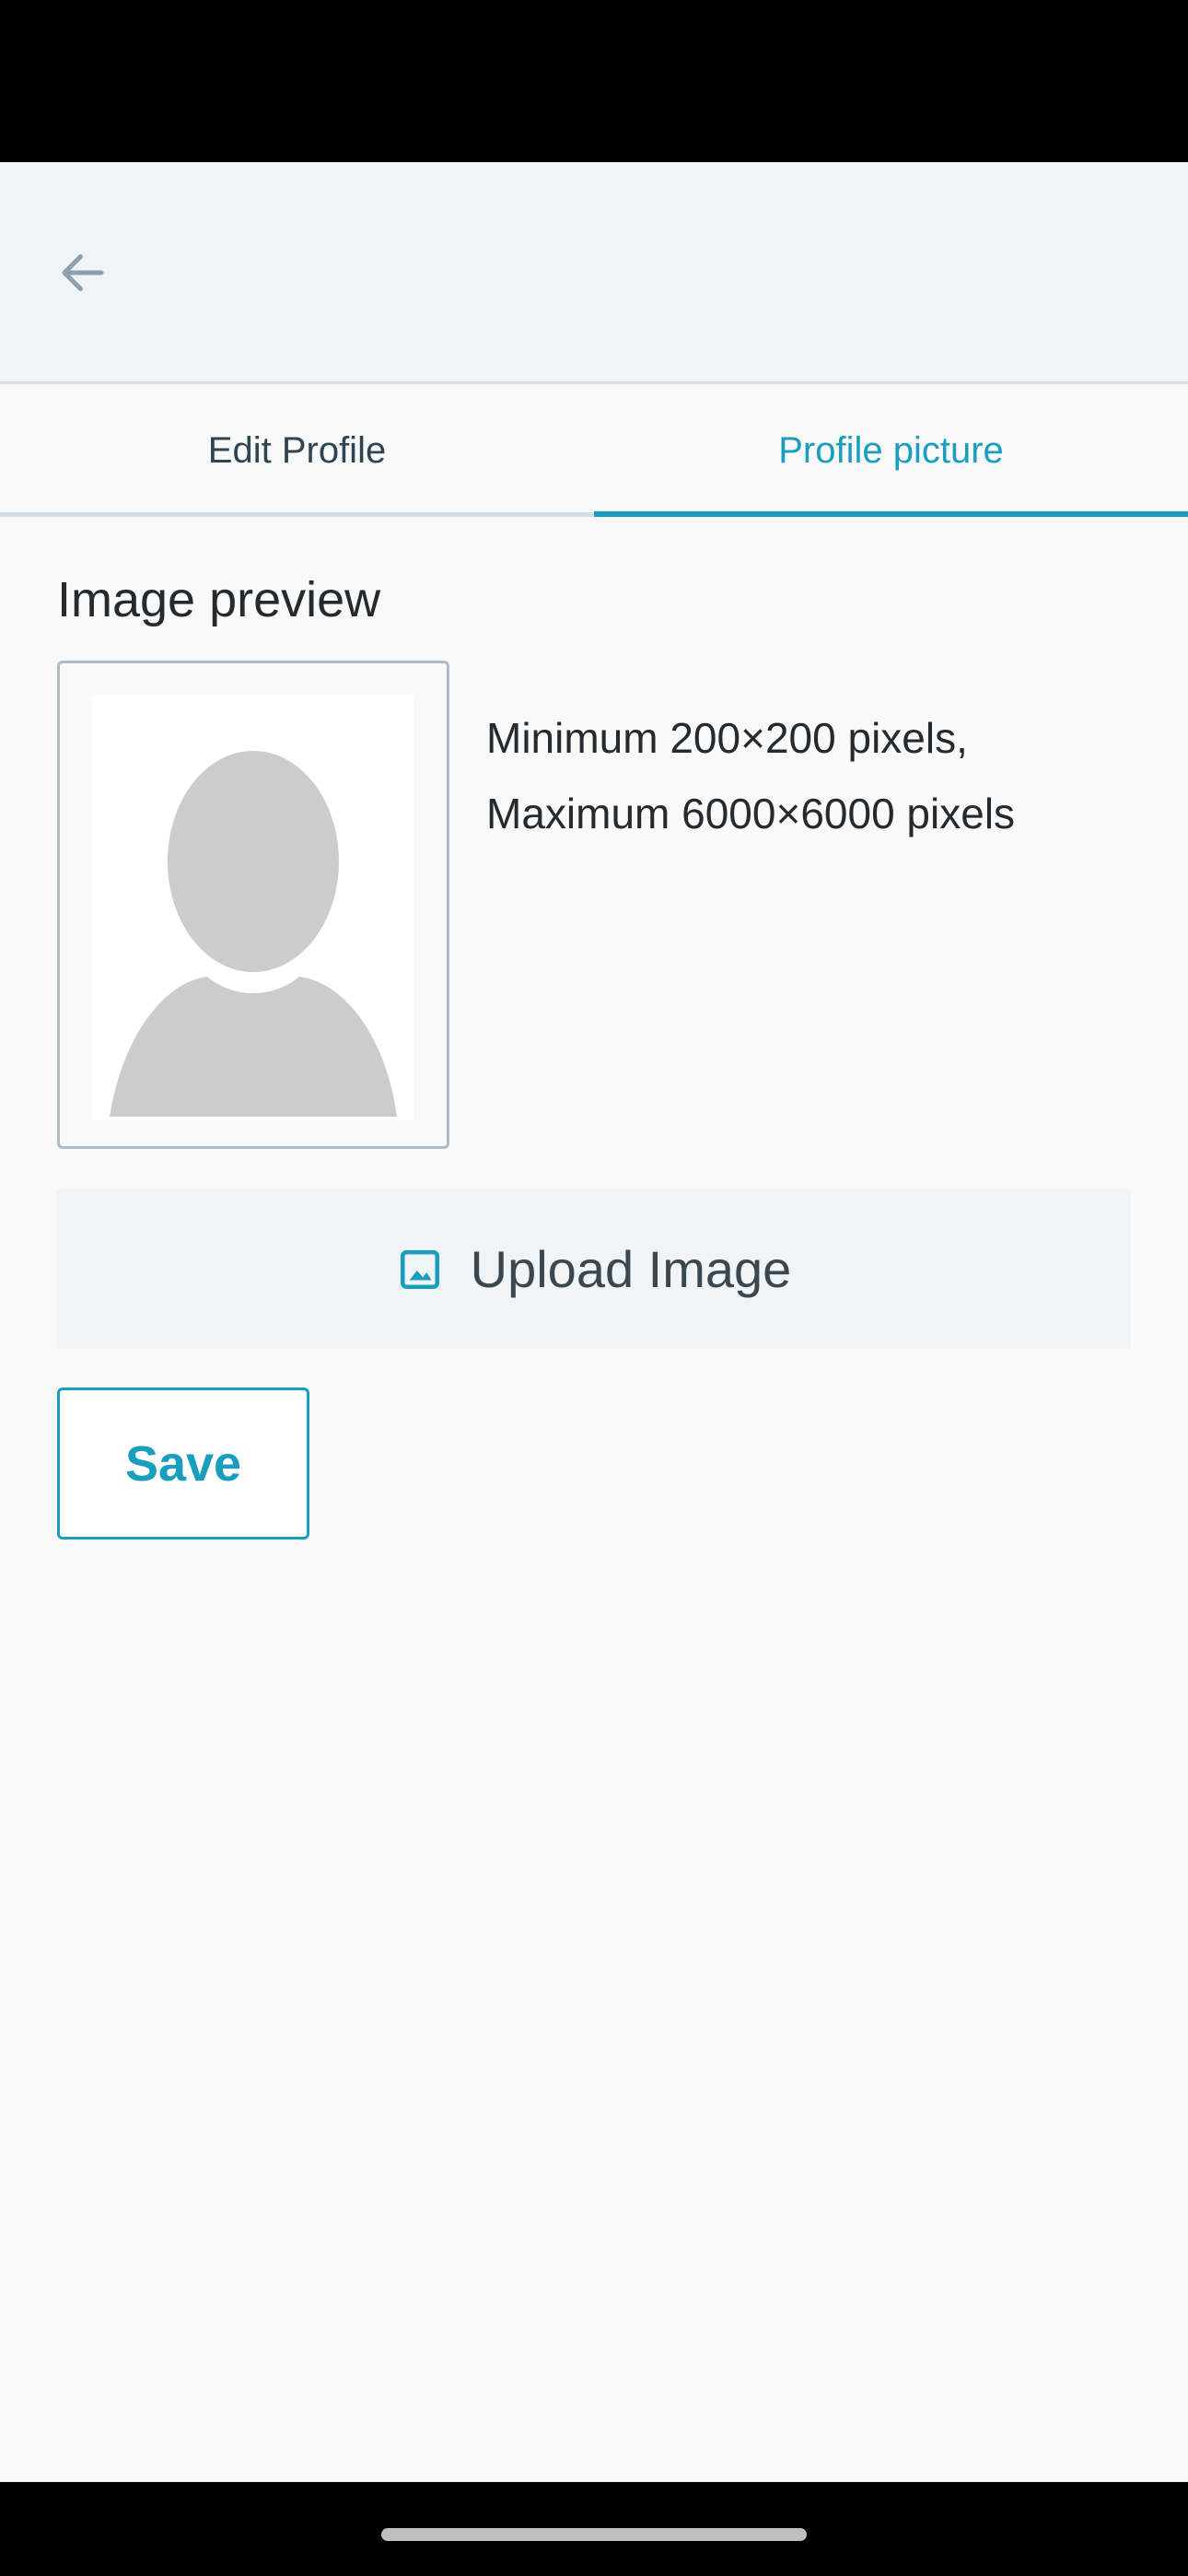 Image resolution: width=1188 pixels, height=2576 pixels. I want to click on tab-edit-profile-label: Edit Profile, so click(297, 450).